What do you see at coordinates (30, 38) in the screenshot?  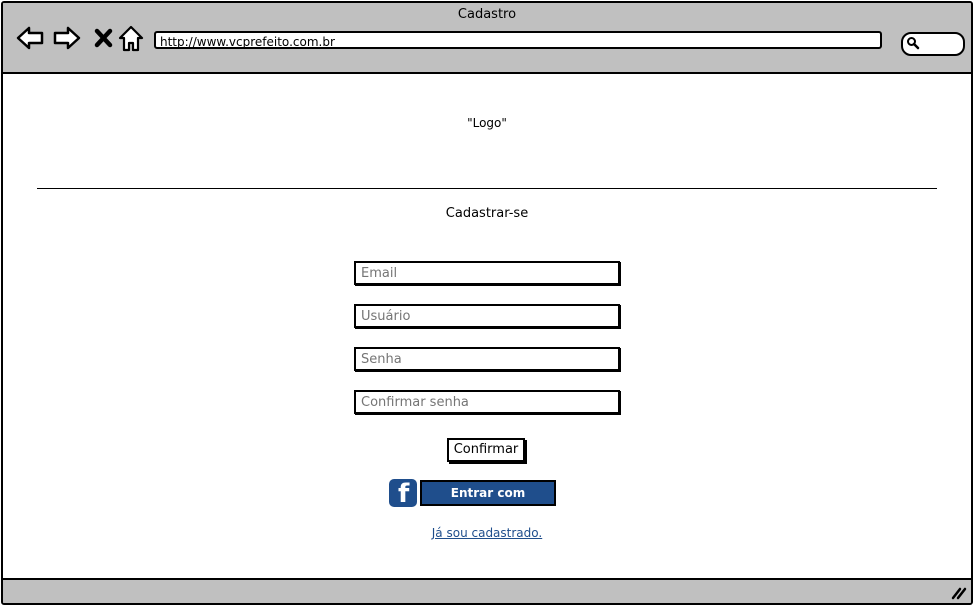 I see `back-arrow-icon` at bounding box center [30, 38].